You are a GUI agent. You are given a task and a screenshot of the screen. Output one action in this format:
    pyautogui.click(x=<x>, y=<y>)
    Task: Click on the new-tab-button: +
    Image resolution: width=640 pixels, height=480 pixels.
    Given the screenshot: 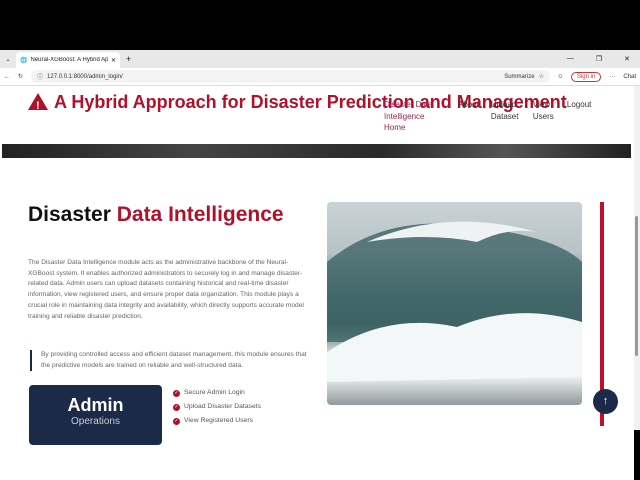 What is the action you would take?
    pyautogui.click(x=128, y=59)
    